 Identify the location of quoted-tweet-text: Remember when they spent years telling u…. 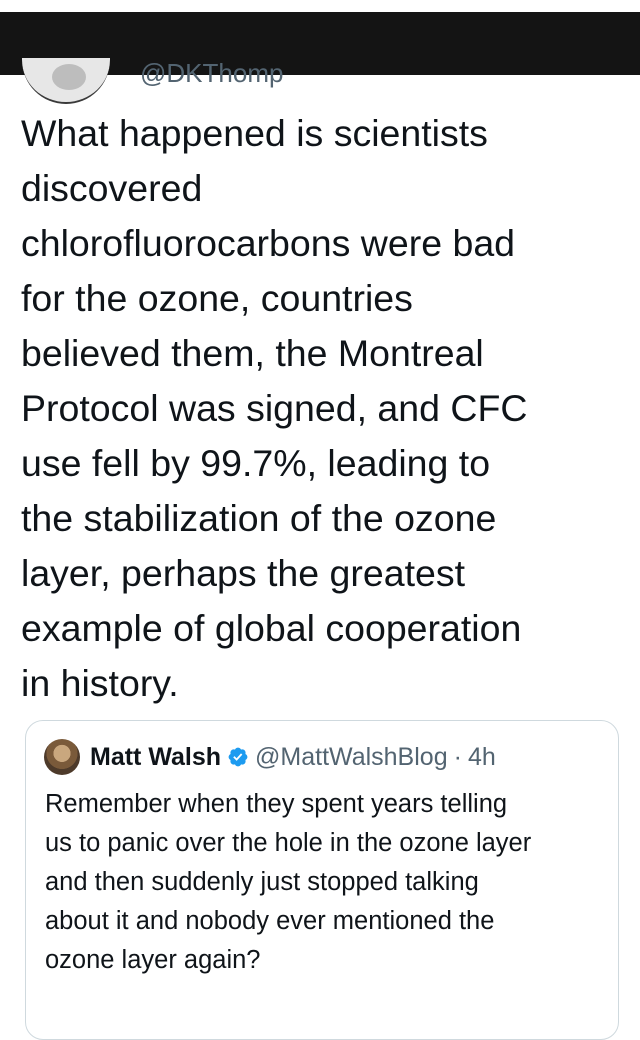
(288, 882).